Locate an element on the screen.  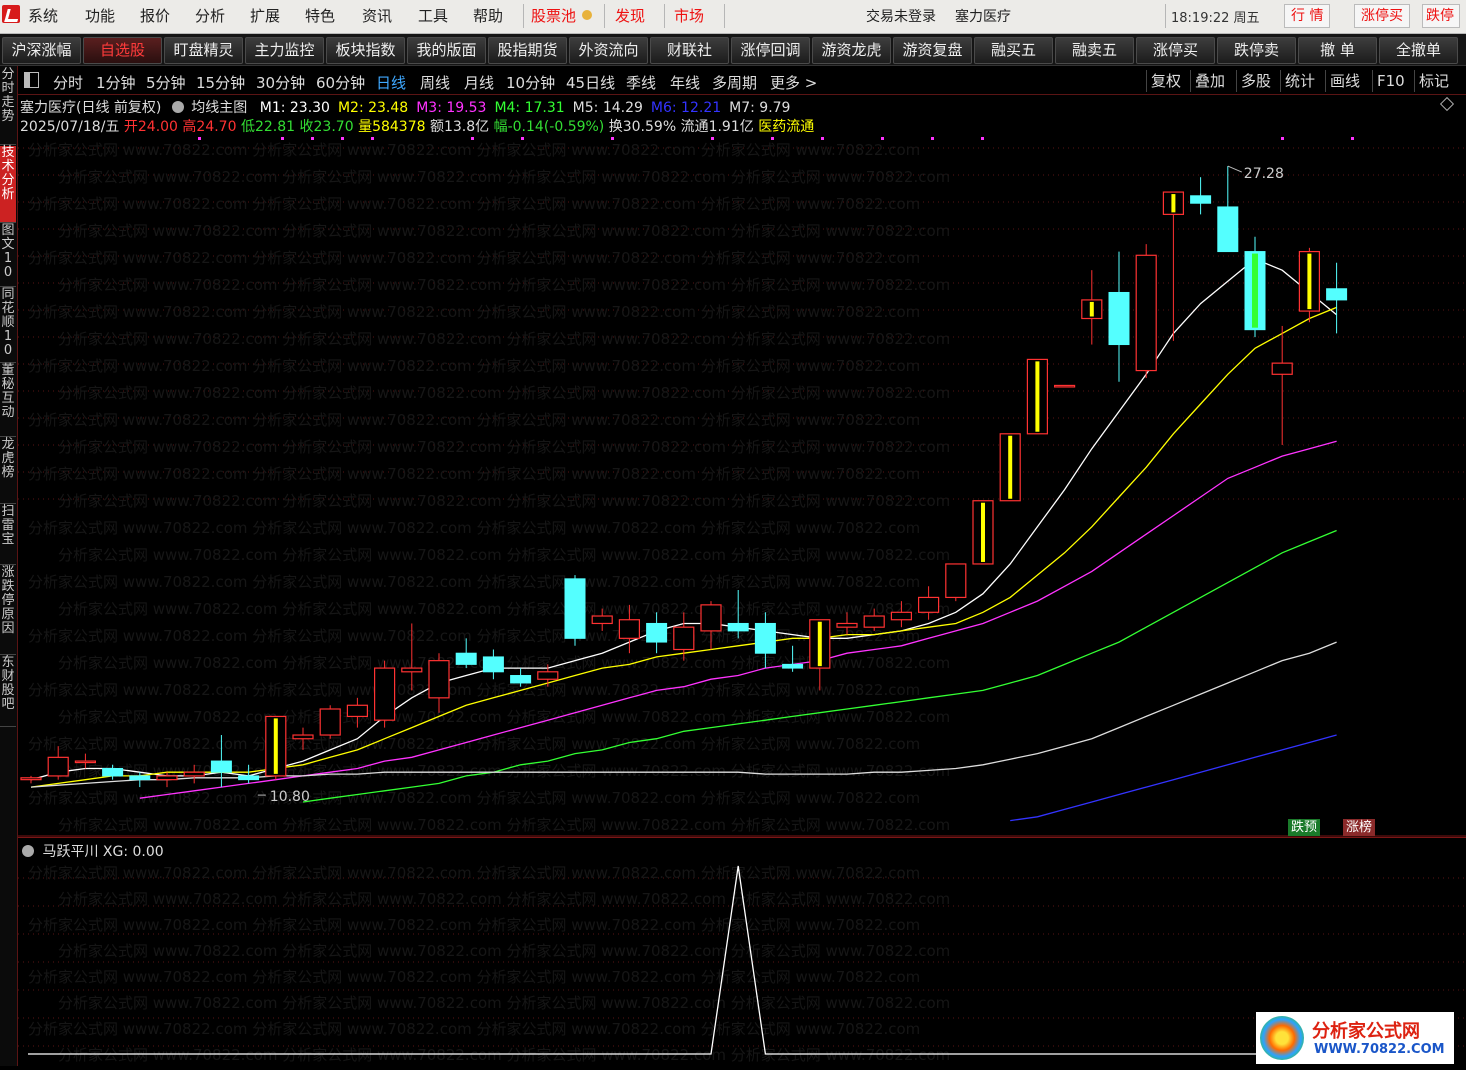
period-11: 季线 is located at coordinates (641, 82).